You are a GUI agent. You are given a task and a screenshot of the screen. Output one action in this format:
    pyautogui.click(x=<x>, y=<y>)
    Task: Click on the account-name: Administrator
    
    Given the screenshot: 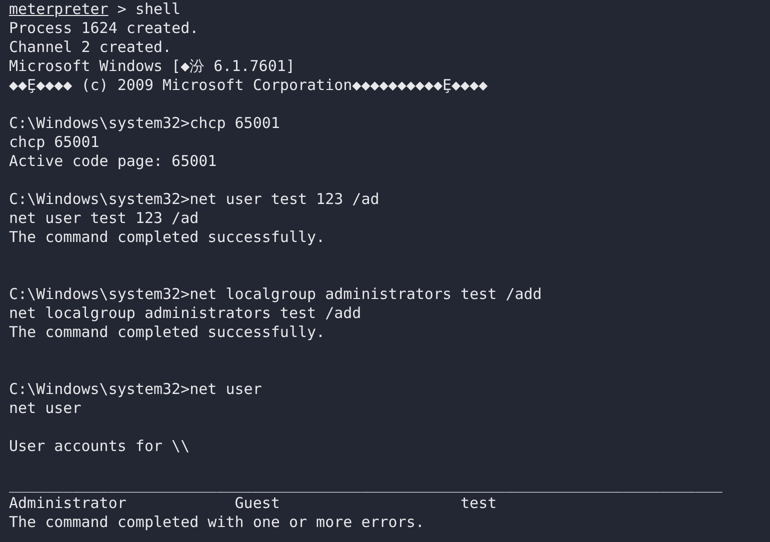 What is the action you would take?
    pyautogui.click(x=68, y=503)
    